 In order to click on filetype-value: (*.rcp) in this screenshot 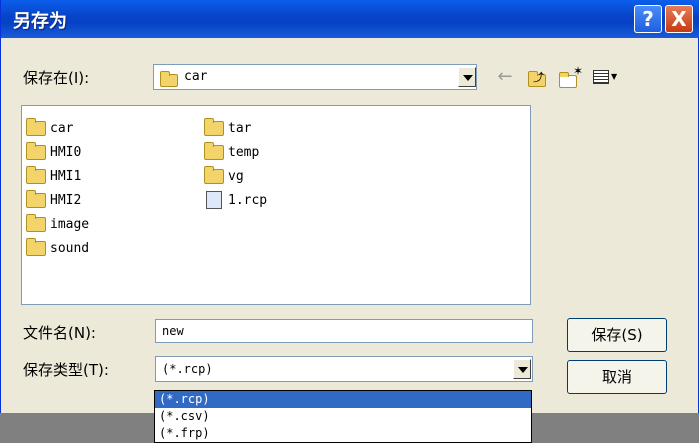, I will do `click(187, 369)`.